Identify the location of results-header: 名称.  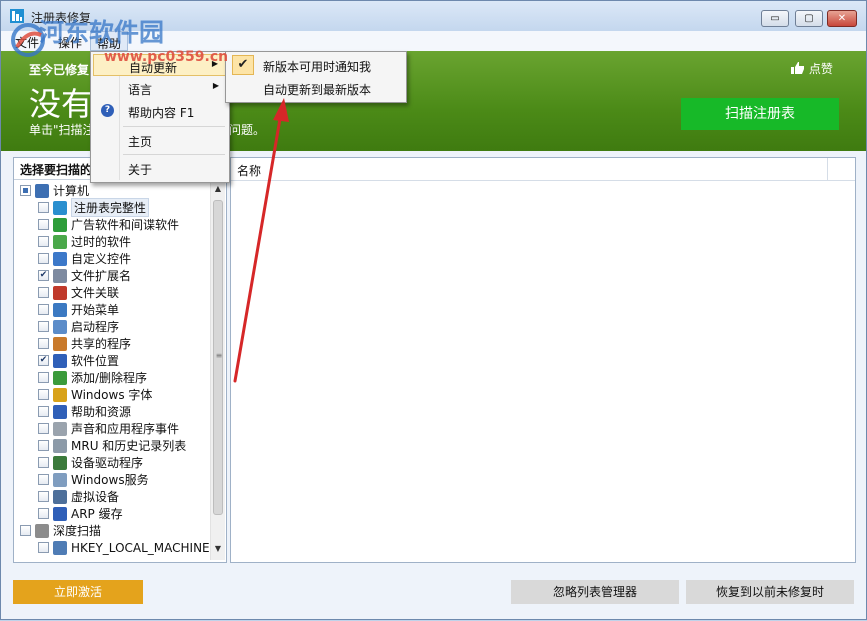
(543, 169).